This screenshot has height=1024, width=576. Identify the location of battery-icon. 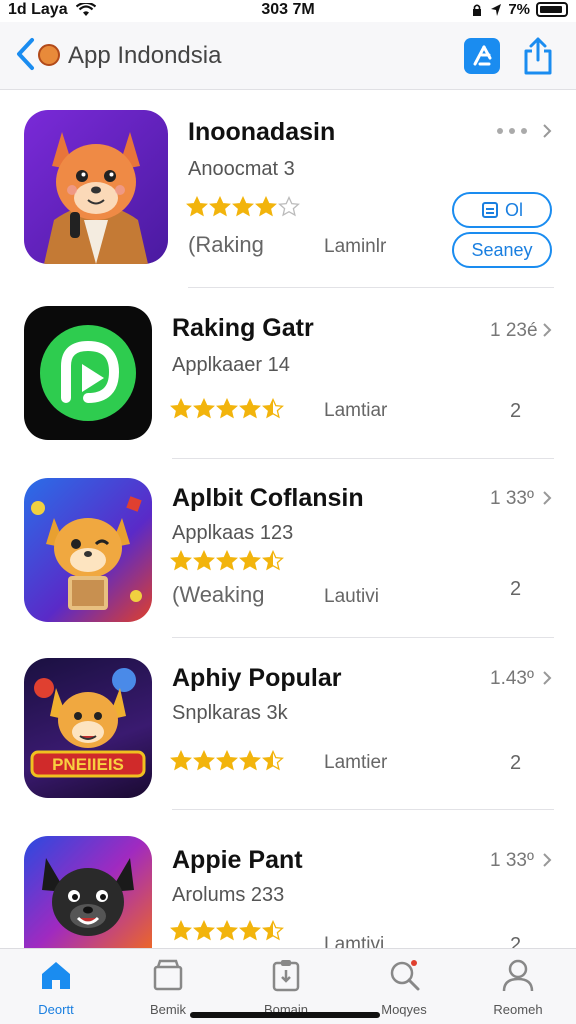
(552, 9).